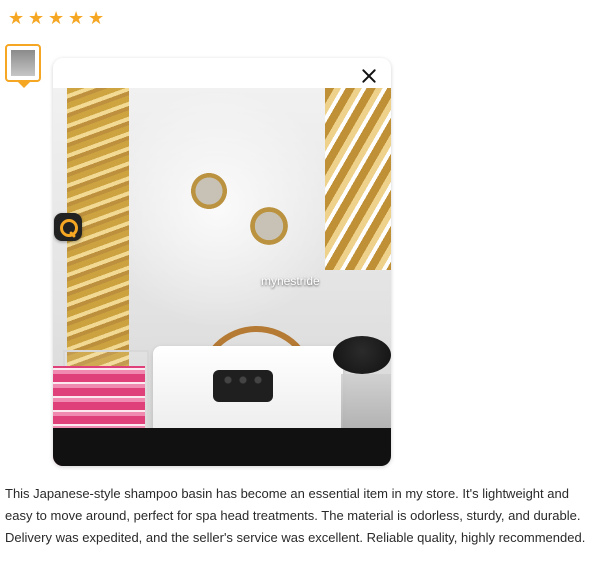 This screenshot has width=595, height=562. Describe the element at coordinates (369, 76) in the screenshot. I see `close-icon` at that location.